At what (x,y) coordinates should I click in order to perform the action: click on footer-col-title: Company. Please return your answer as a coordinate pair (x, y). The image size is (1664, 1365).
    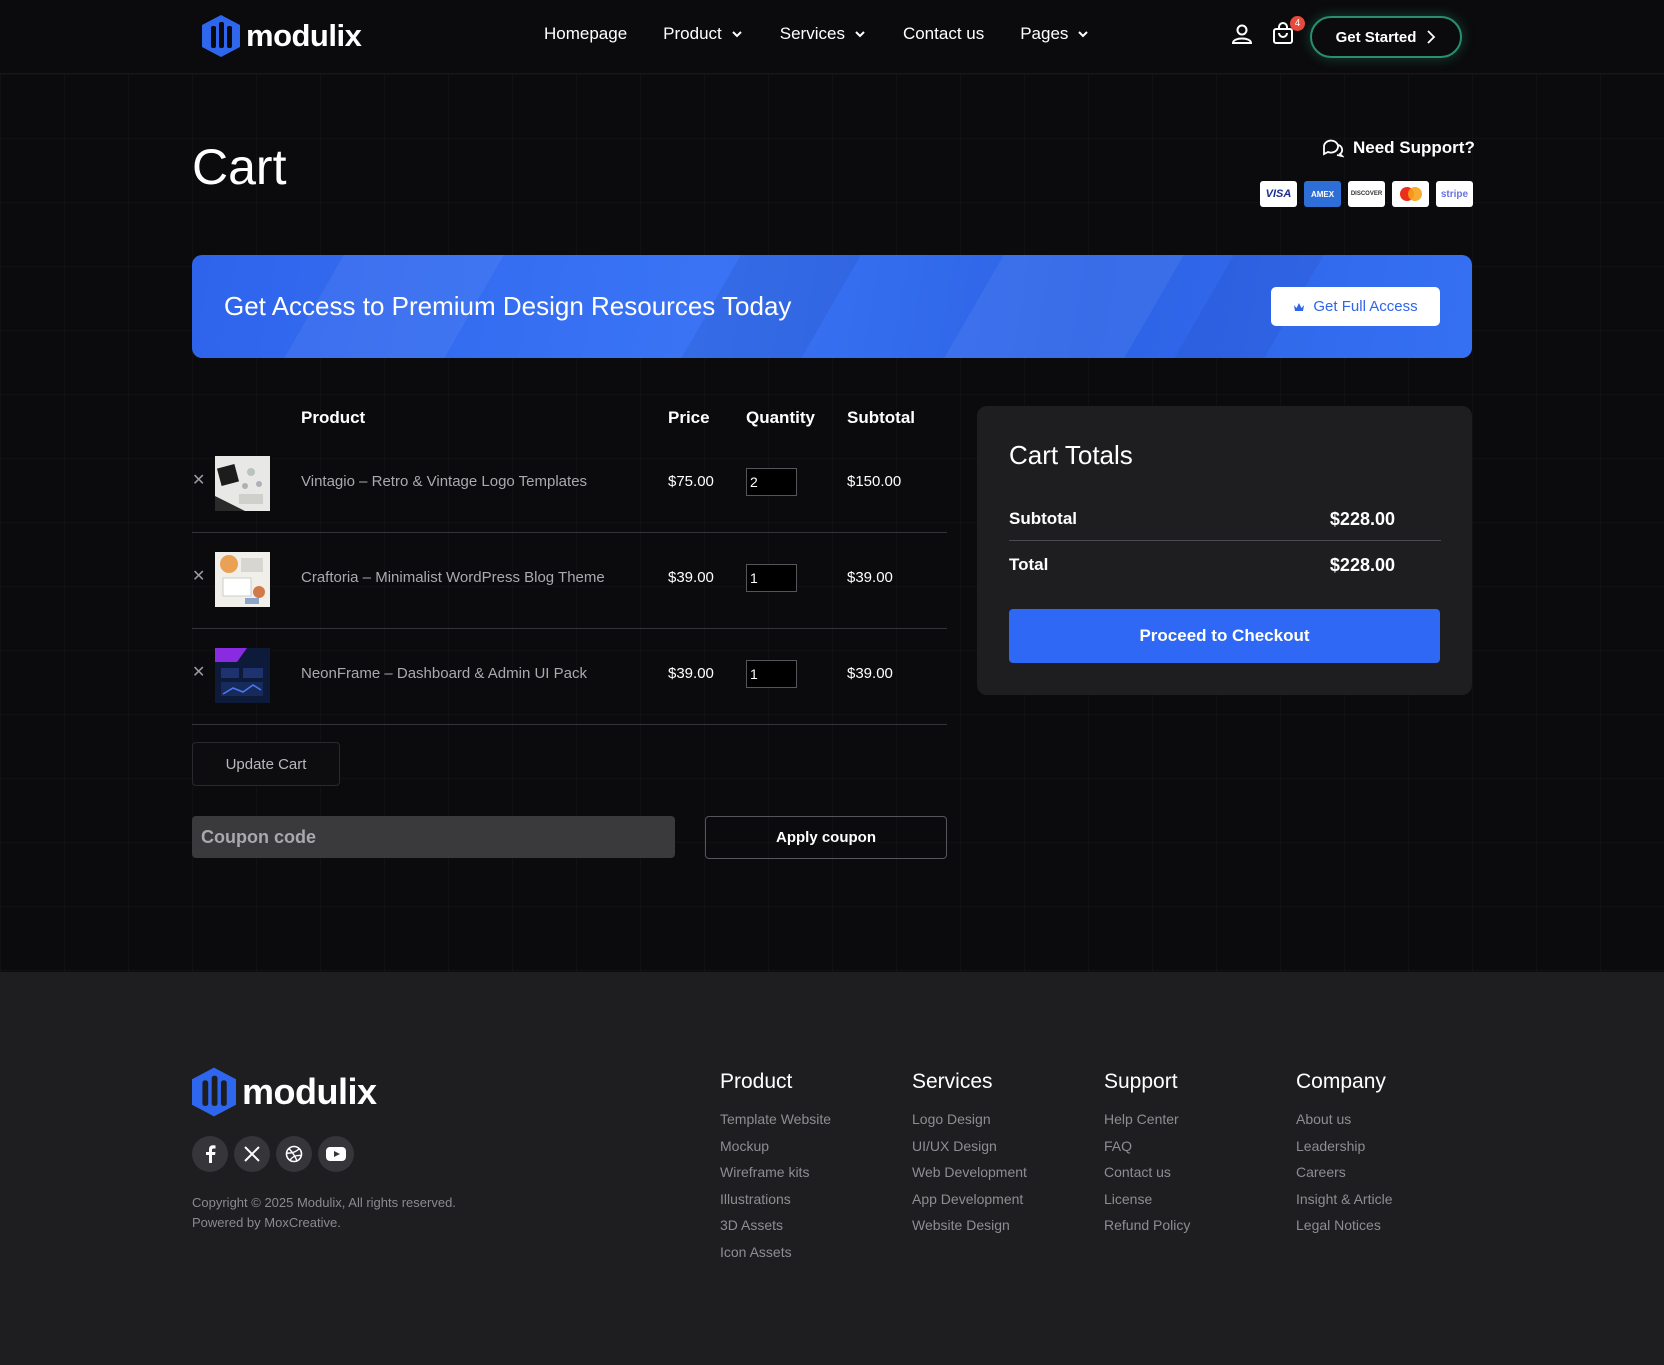
    Looking at the image, I should click on (1341, 1081).